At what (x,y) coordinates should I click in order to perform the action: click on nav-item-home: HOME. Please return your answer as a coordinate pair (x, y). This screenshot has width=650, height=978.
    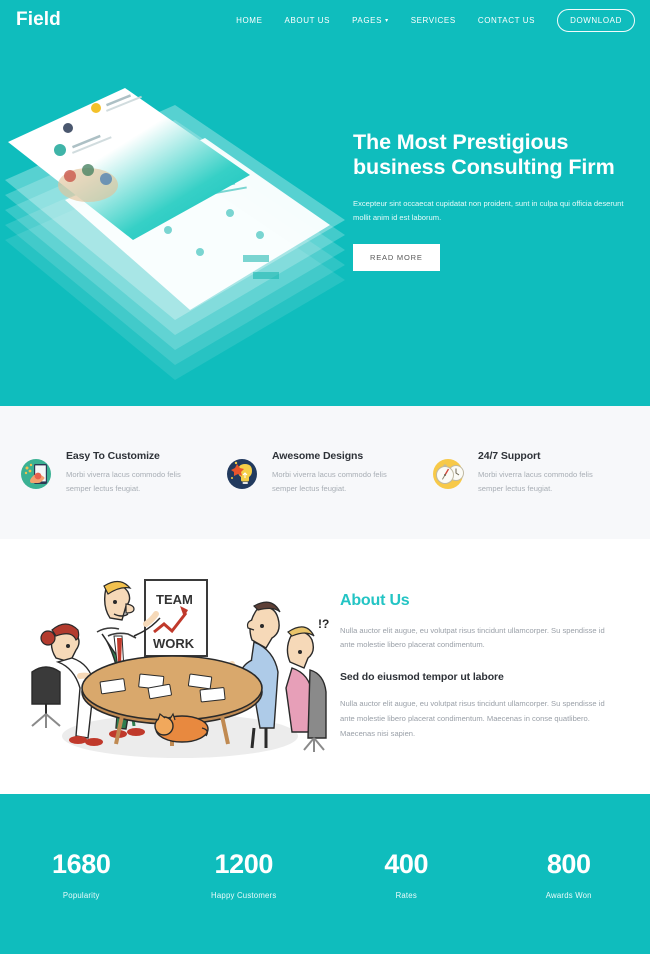
    Looking at the image, I should click on (249, 20).